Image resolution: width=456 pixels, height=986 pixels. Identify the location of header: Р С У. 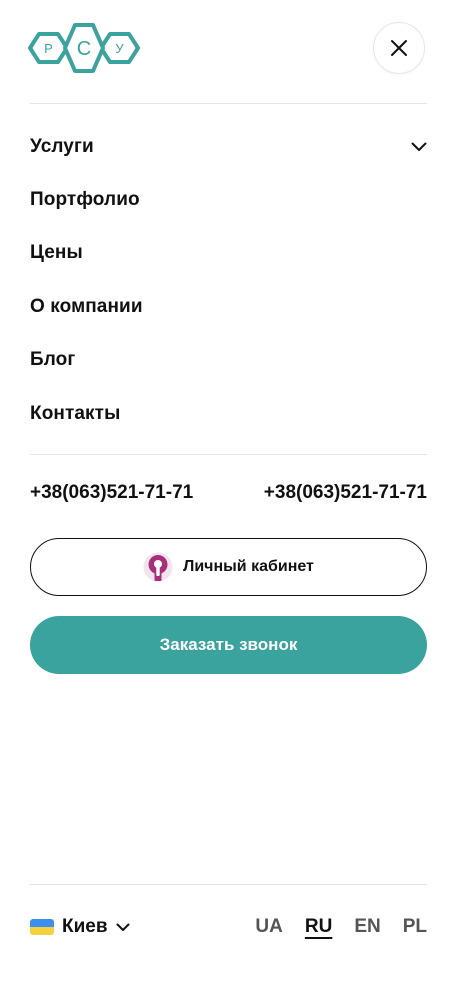
(228, 52).